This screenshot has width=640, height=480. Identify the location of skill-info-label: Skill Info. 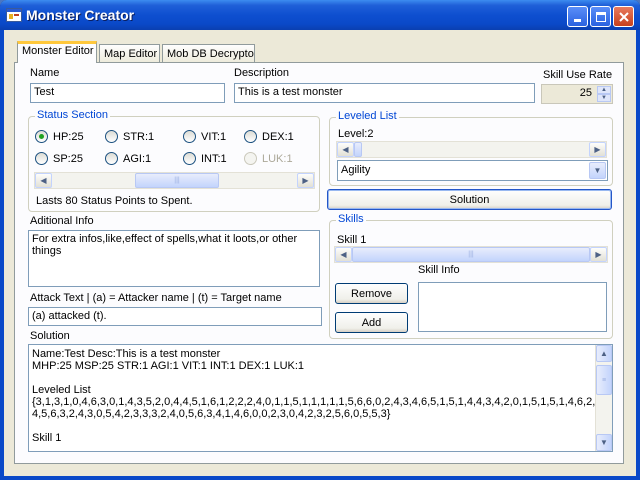
(439, 270).